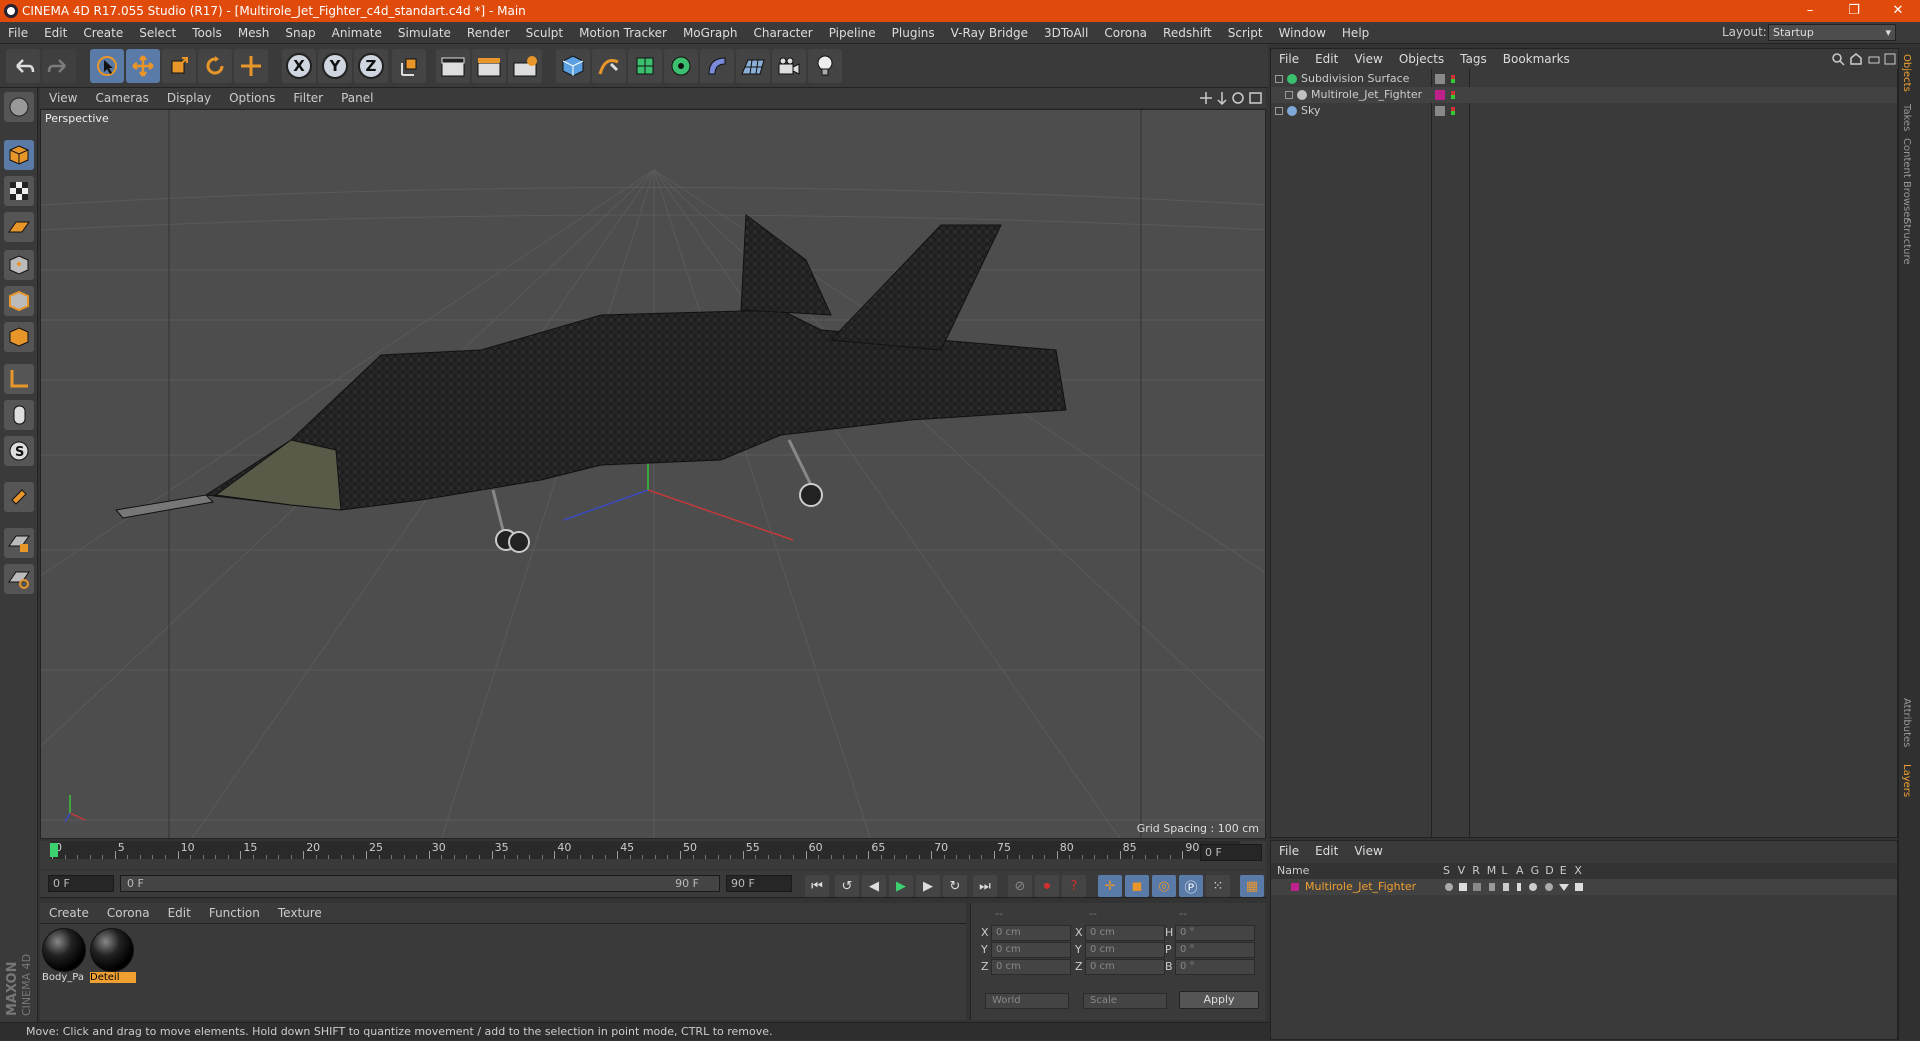  What do you see at coordinates (1047, 886) in the screenshot?
I see `autokey-button: ⏺` at bounding box center [1047, 886].